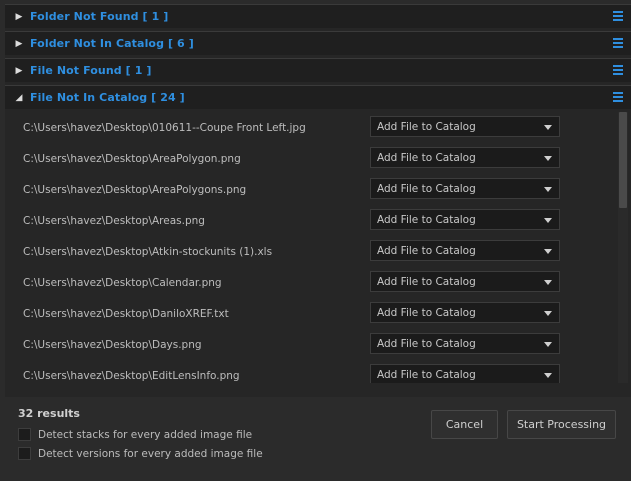 Image resolution: width=631 pixels, height=481 pixels. I want to click on file-path: C:\Users\havez\Desktop\AreaPolygons.png, so click(135, 189).